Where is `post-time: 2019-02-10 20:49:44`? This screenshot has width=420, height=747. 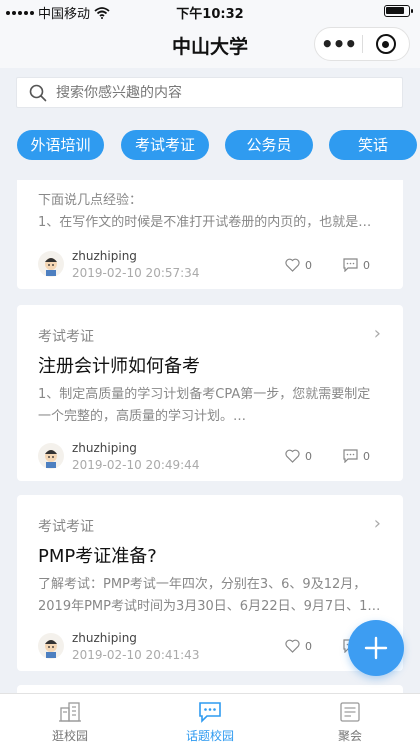 post-time: 2019-02-10 20:49:44 is located at coordinates (136, 465).